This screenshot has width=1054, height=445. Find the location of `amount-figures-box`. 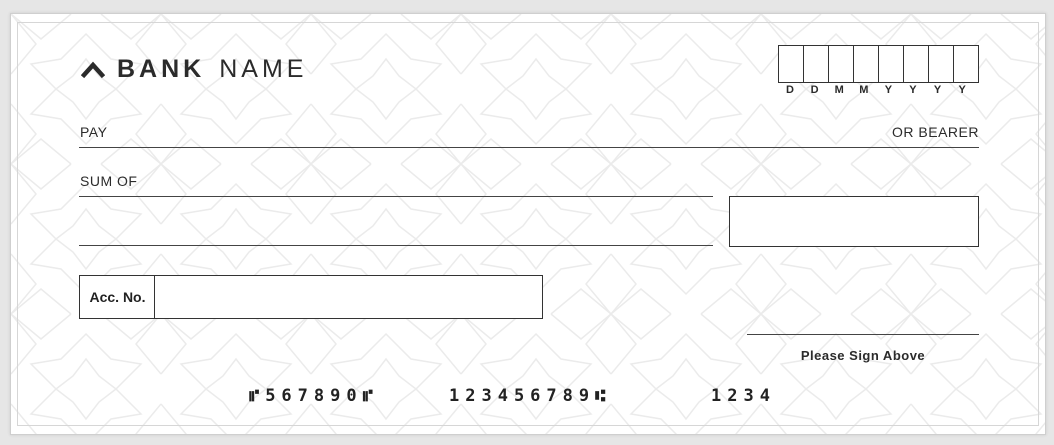

amount-figures-box is located at coordinates (878, 221).